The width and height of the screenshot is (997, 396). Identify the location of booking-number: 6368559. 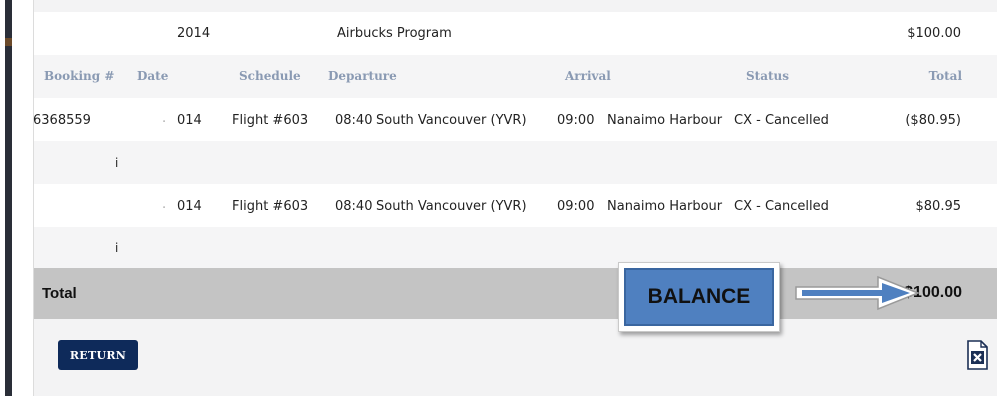
(62, 120).